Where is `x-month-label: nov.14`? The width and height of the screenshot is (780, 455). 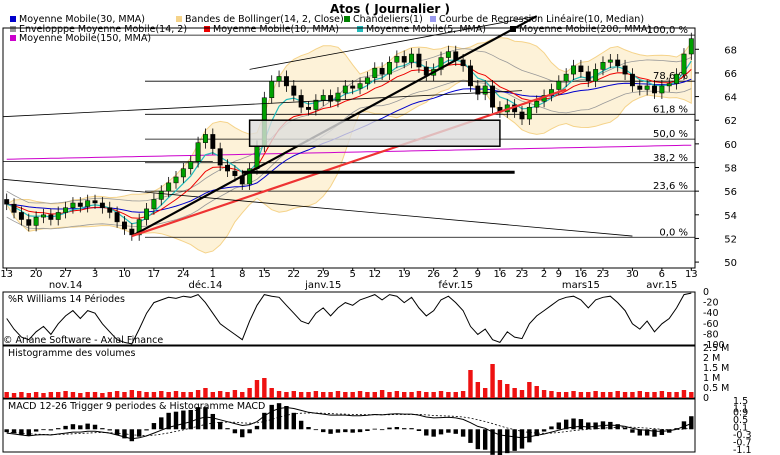 x-month-label: nov.14 is located at coordinates (66, 285).